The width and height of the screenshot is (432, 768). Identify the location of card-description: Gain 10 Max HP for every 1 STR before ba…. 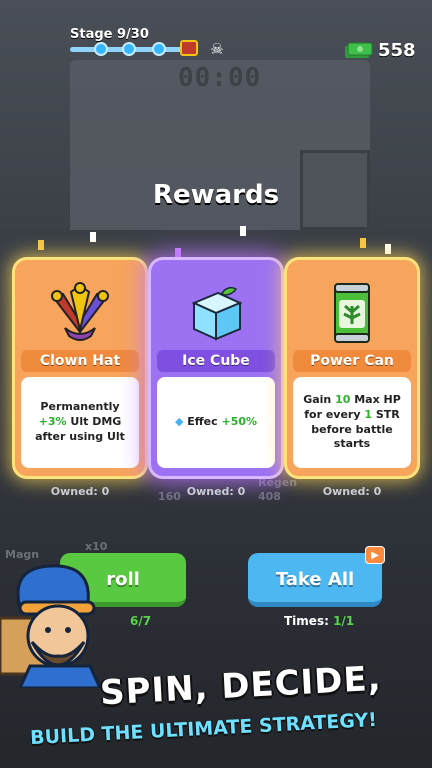
(352, 422).